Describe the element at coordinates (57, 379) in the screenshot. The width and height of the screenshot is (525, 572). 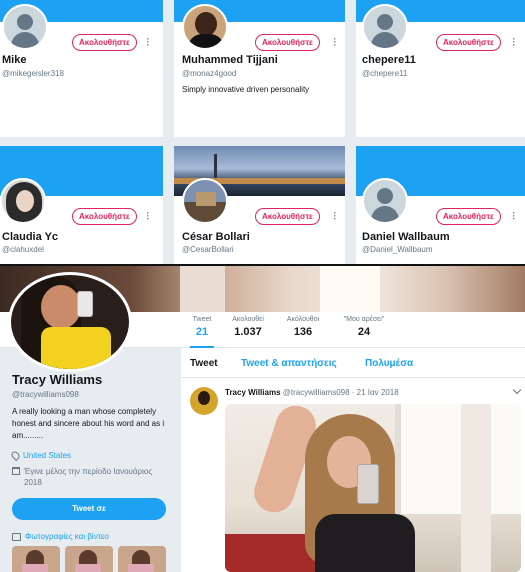
I see `profile-name: Tracy Williams` at that location.